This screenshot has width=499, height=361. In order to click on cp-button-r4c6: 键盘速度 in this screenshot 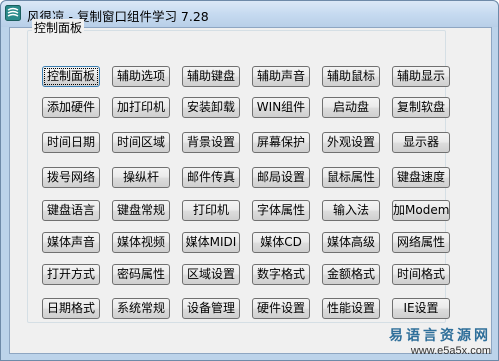, I will do `click(421, 177)`.